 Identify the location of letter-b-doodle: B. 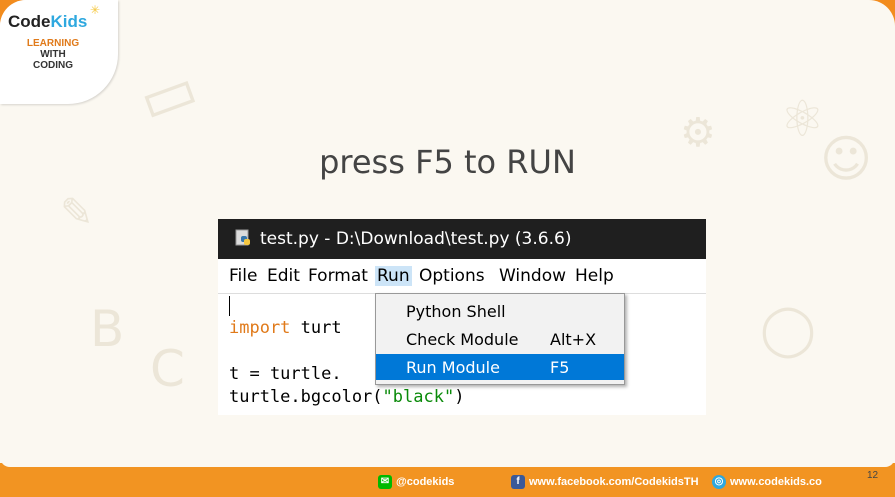
(107, 329).